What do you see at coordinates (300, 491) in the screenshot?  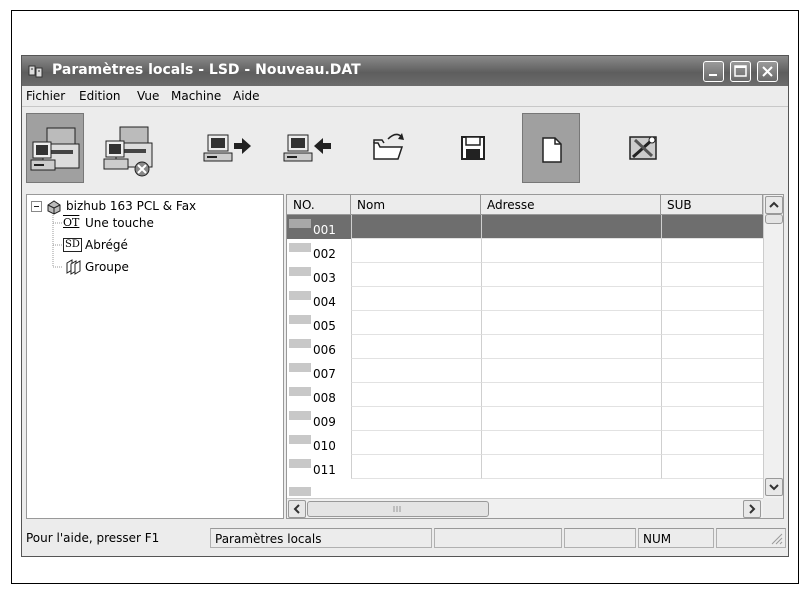 I see `list-row-partial` at bounding box center [300, 491].